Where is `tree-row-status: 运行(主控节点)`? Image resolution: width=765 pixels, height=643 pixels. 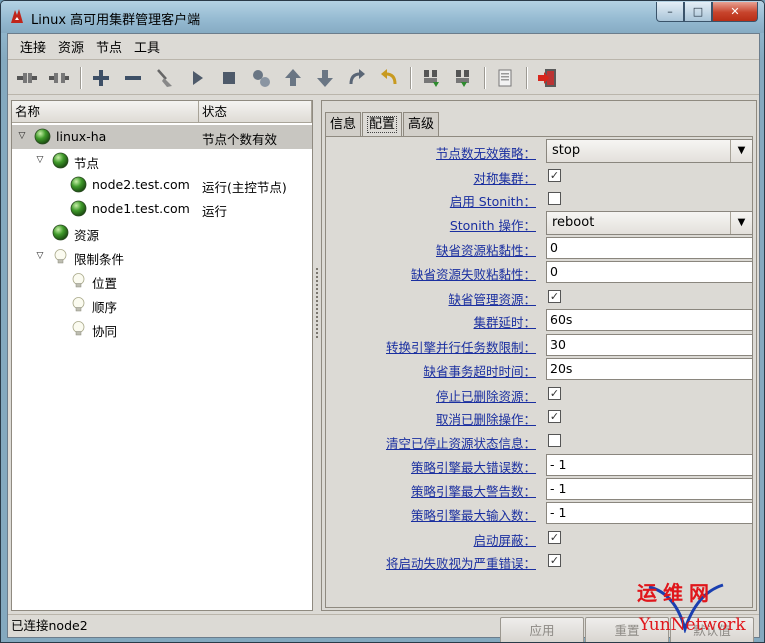 tree-row-status: 运行(主控节点) is located at coordinates (244, 187).